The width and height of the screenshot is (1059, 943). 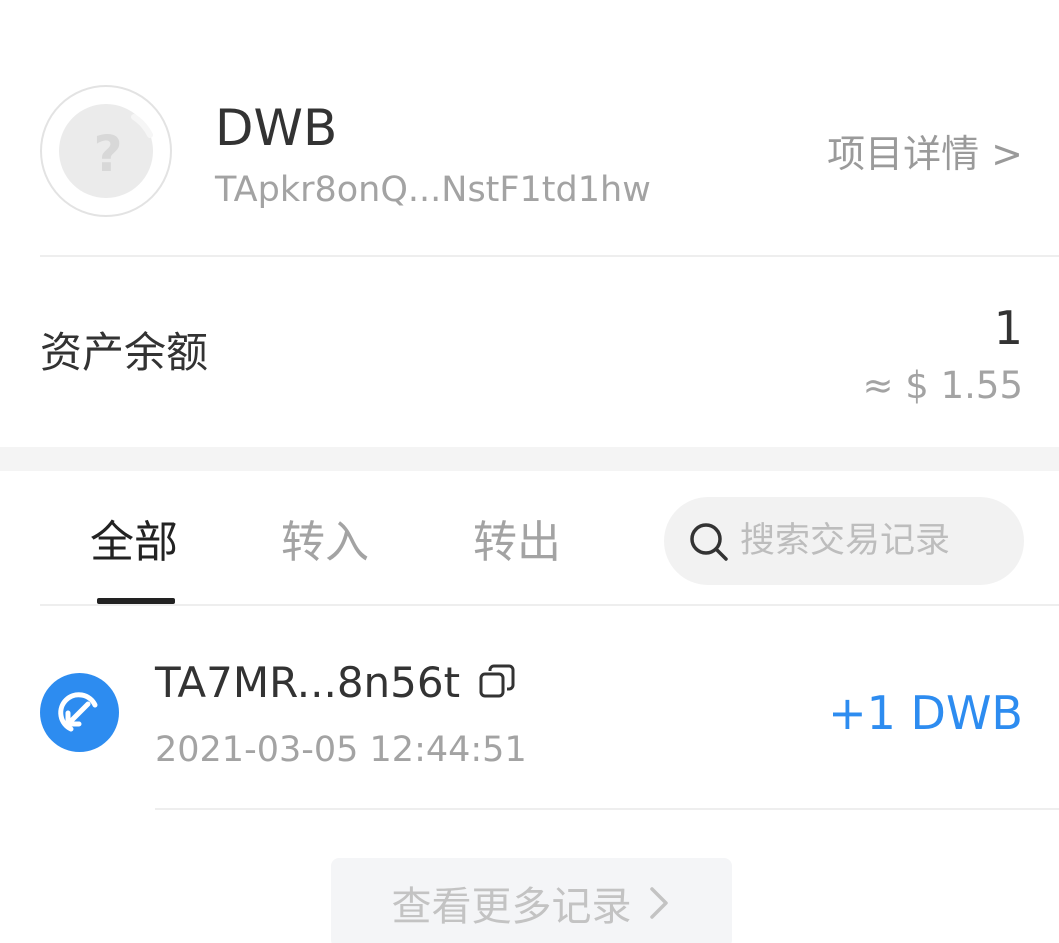 I want to click on search-box, so click(x=844, y=541).